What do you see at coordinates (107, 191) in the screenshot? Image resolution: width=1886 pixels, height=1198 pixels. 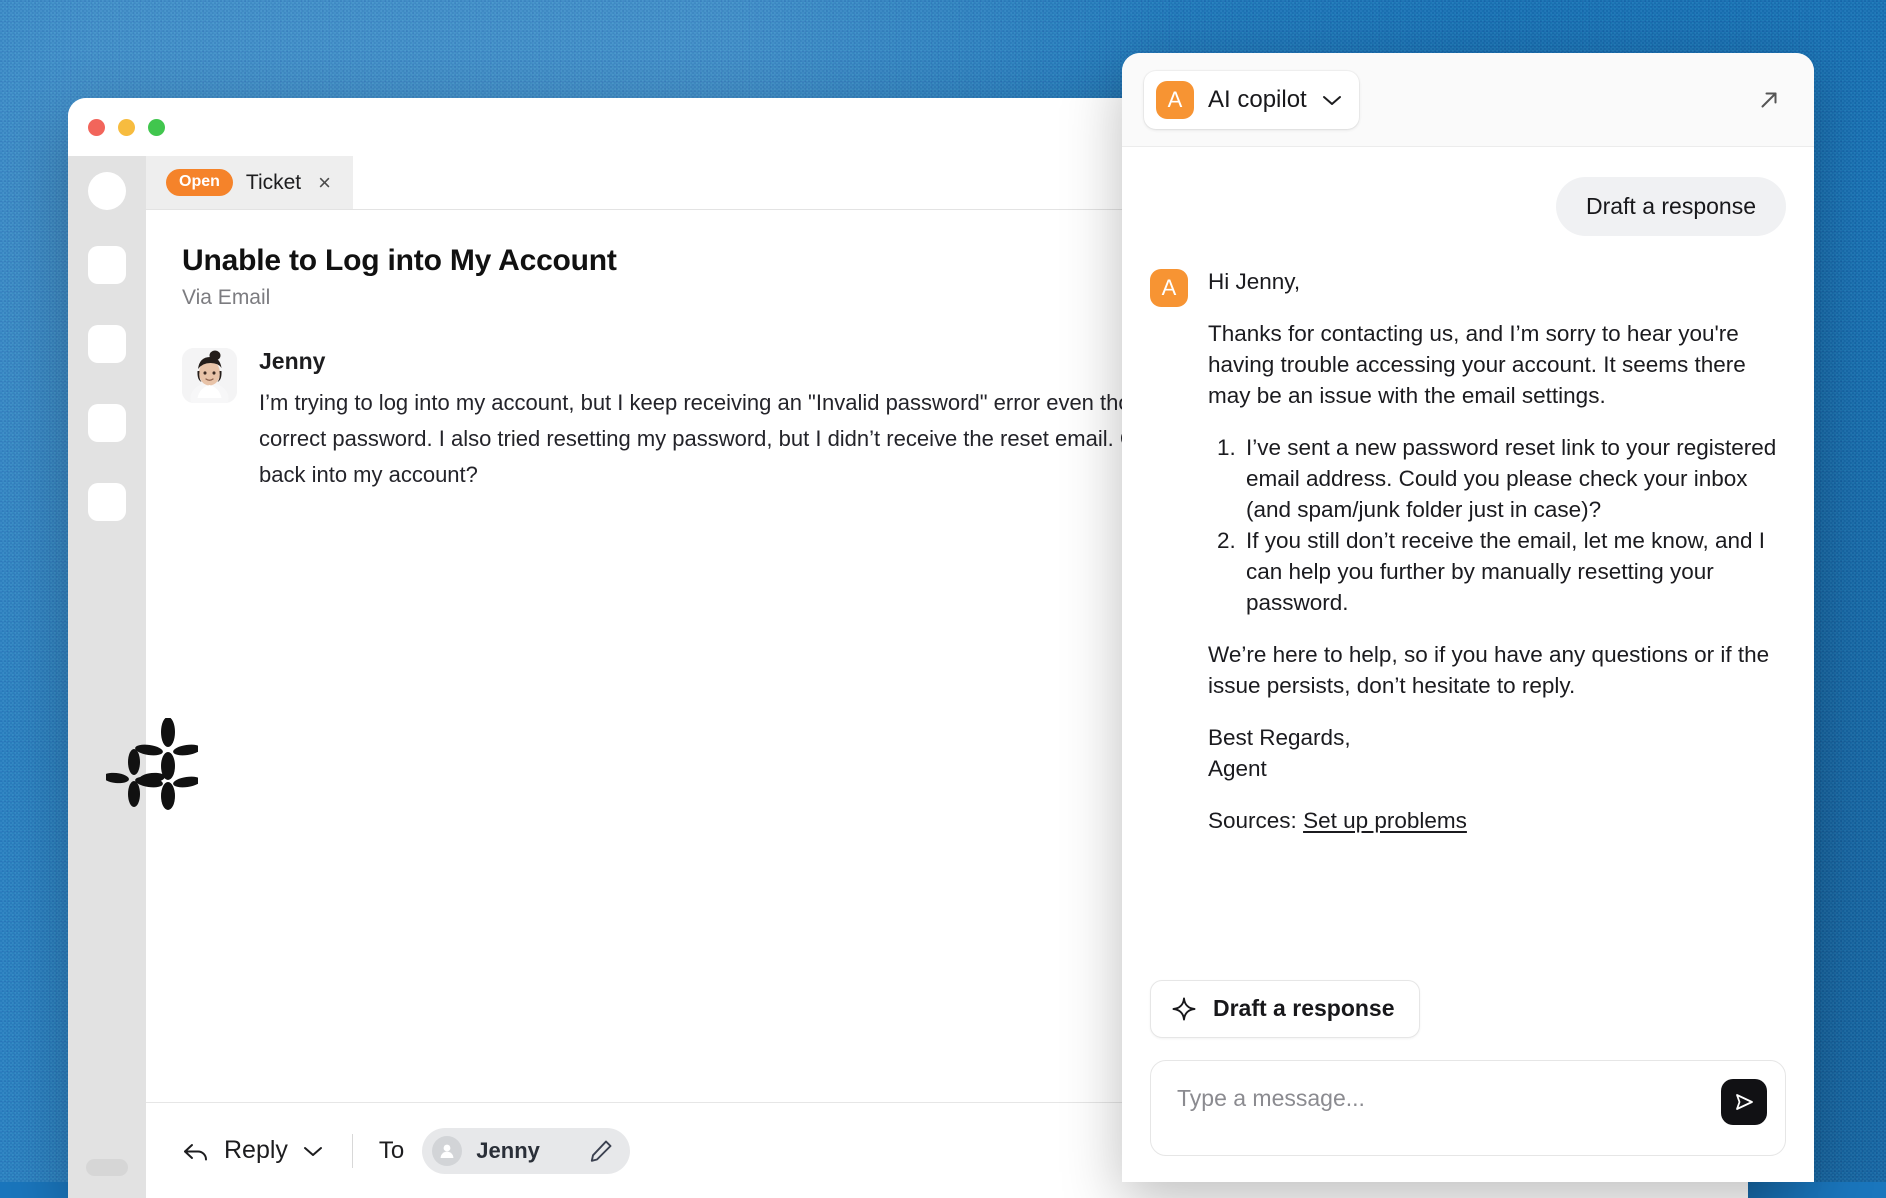 I see `rail-avatar` at bounding box center [107, 191].